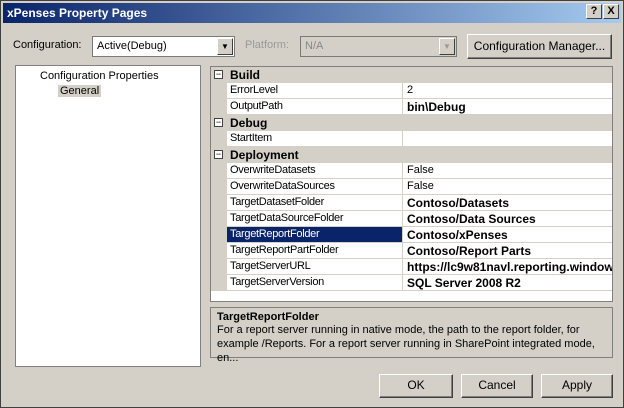 The width and height of the screenshot is (624, 408). What do you see at coordinates (411, 75) in the screenshot?
I see `category-build: − Build` at bounding box center [411, 75].